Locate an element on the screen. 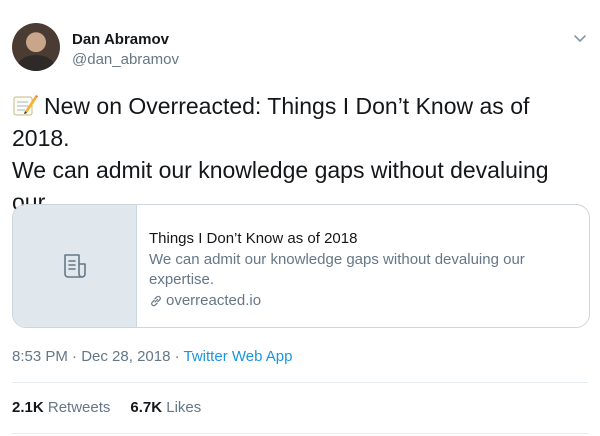 This screenshot has width=600, height=436. tweet-stats: 2.1K Retweets 6.7K Likes is located at coordinates (106, 407).